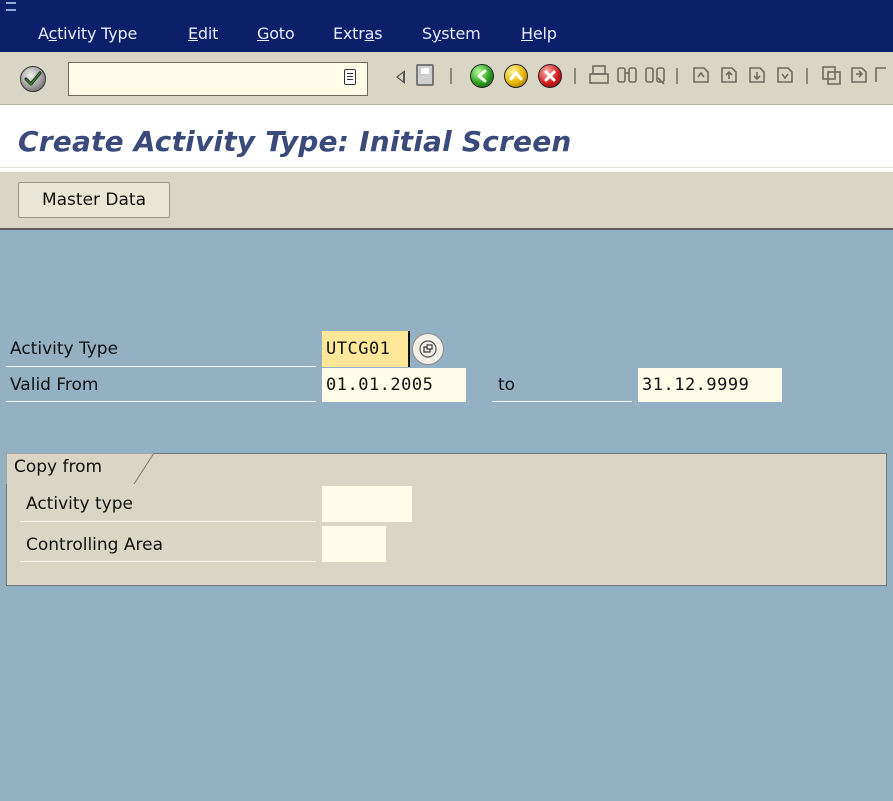 The image size is (893, 801). I want to click on valid-to-field: 31.12.9999, so click(710, 385).